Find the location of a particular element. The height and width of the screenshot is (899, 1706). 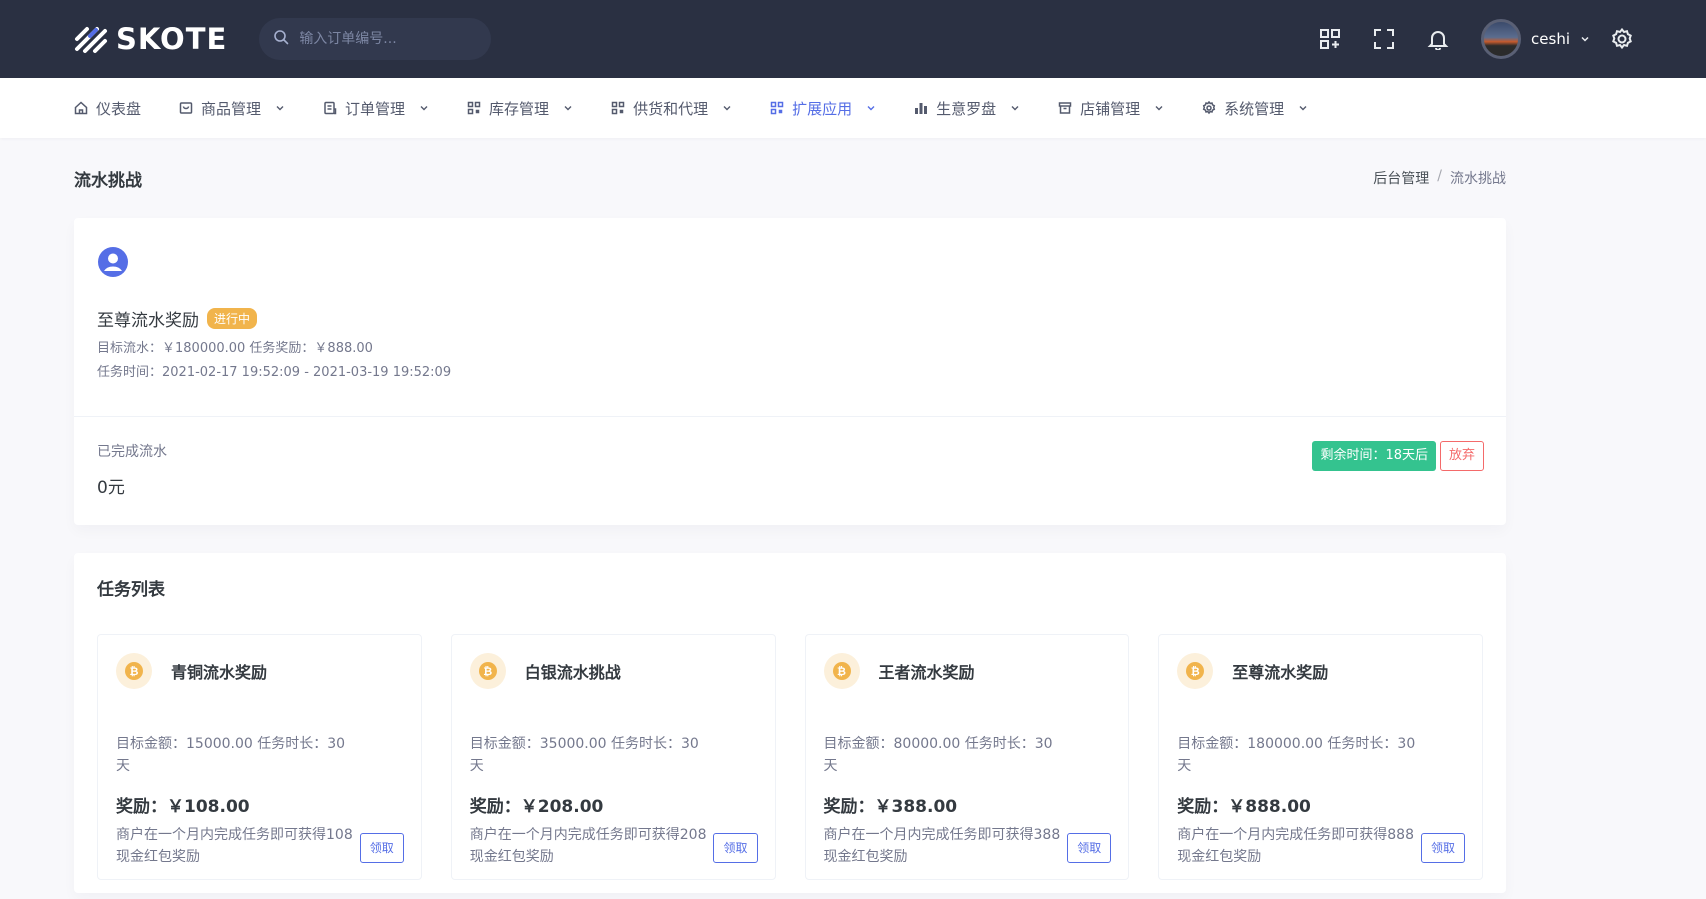

nav-item-label: 仪表盘 is located at coordinates (119, 108).